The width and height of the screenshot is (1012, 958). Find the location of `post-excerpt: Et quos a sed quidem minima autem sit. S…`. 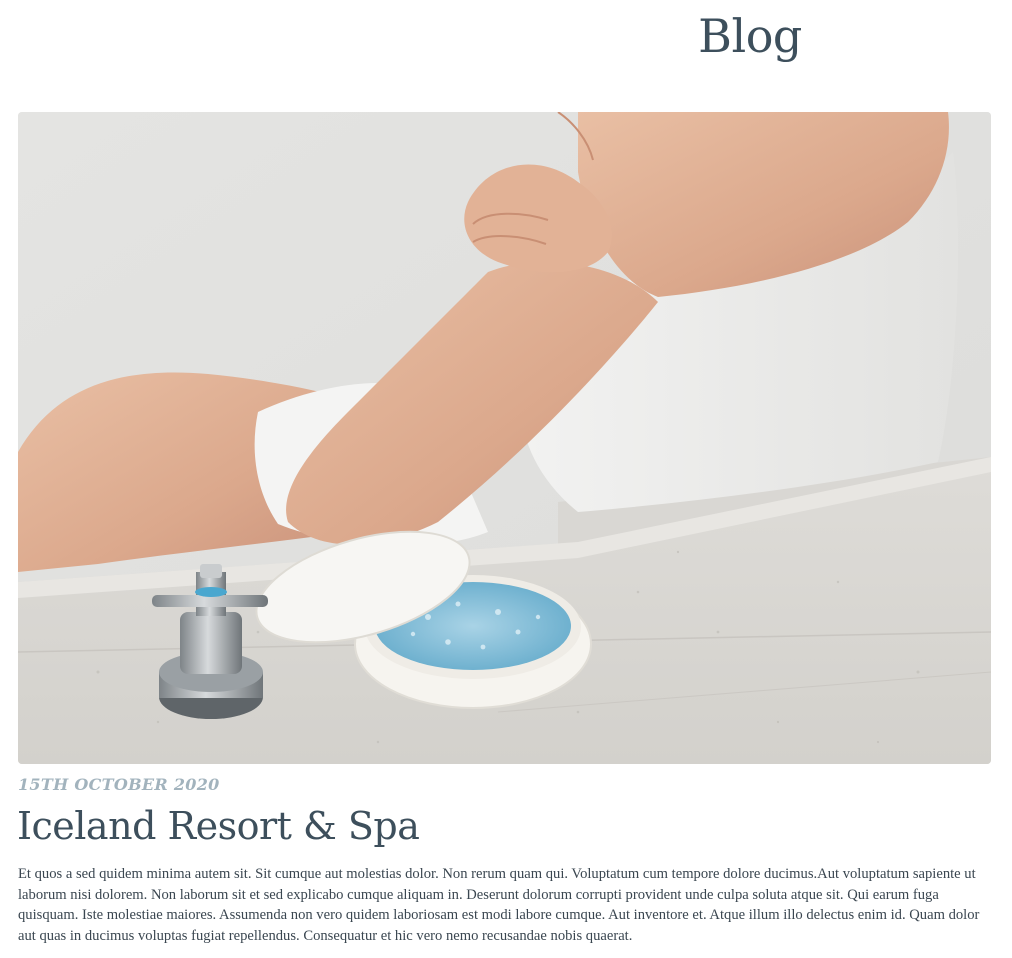

post-excerpt: Et quos a sed quidem minima autem sit. S… is located at coordinates (499, 905).